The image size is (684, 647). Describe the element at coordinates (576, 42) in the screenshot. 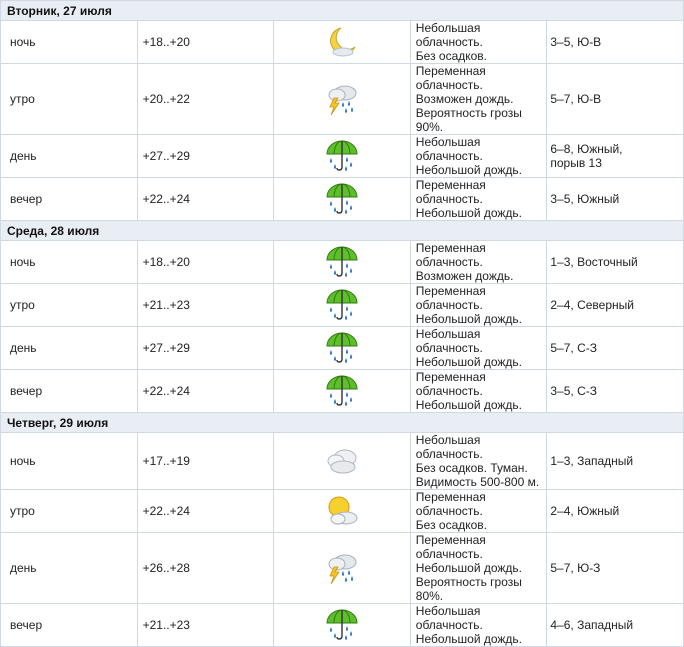

I see `wind-line-1: 3–5, Ю-В` at that location.